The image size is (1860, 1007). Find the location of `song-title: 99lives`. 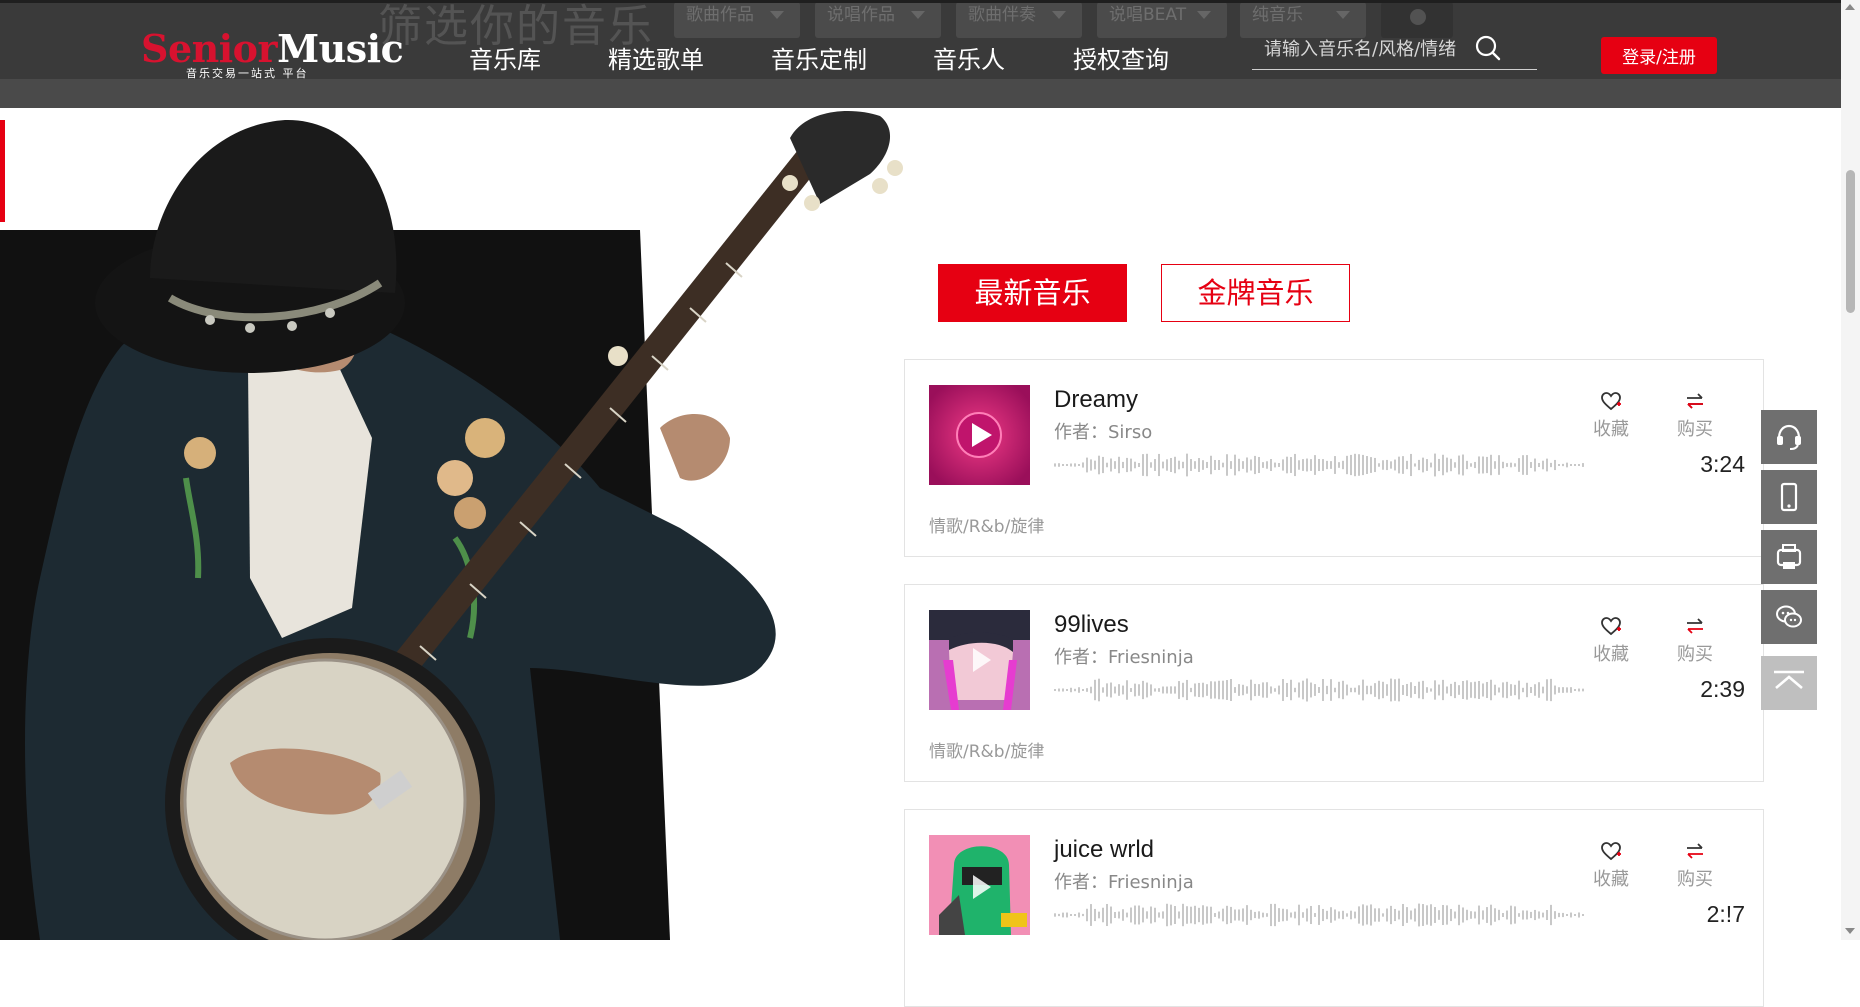

song-title: 99lives is located at coordinates (1091, 625).